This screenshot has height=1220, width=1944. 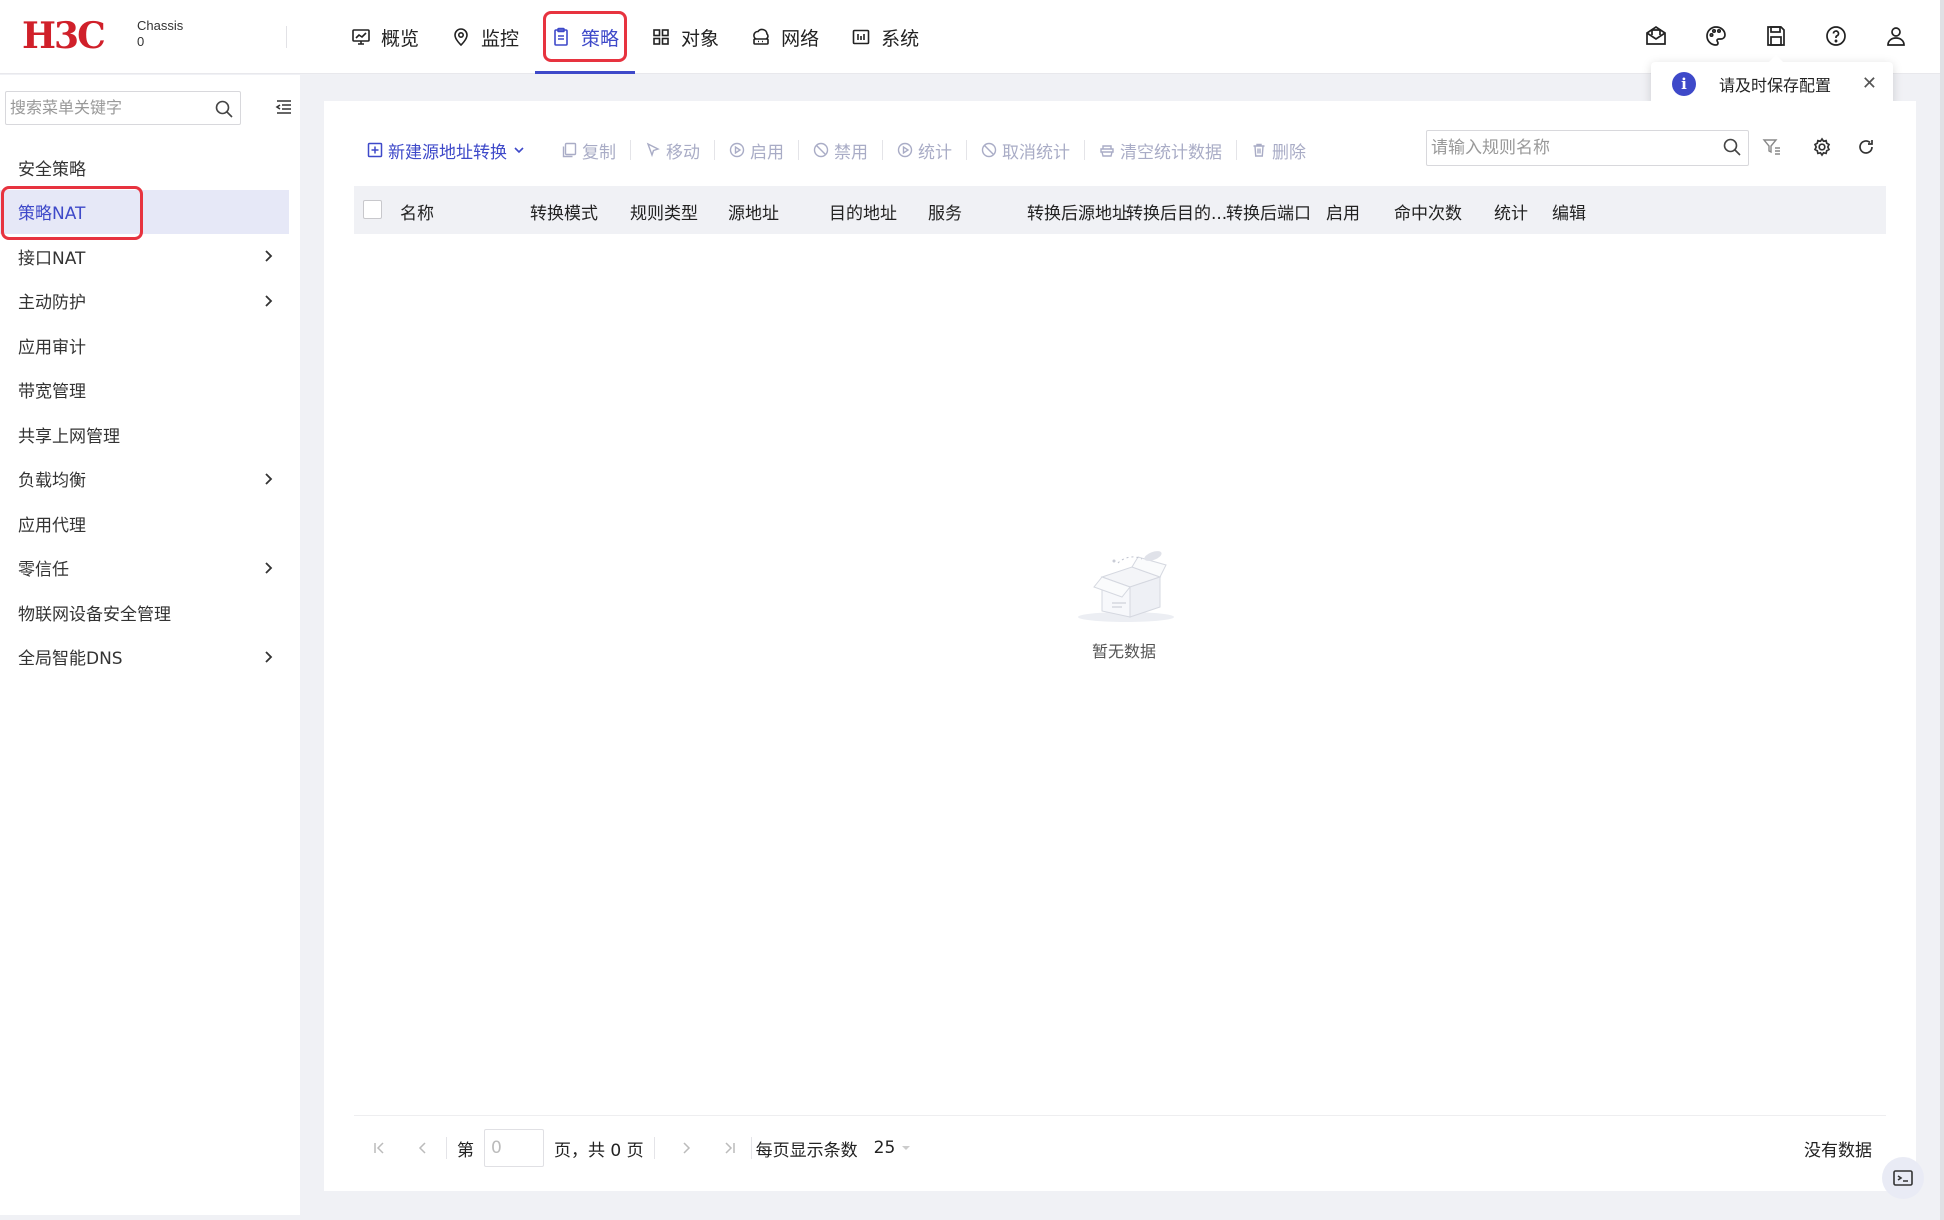 What do you see at coordinates (1716, 36) in the screenshot?
I see `palette-icon` at bounding box center [1716, 36].